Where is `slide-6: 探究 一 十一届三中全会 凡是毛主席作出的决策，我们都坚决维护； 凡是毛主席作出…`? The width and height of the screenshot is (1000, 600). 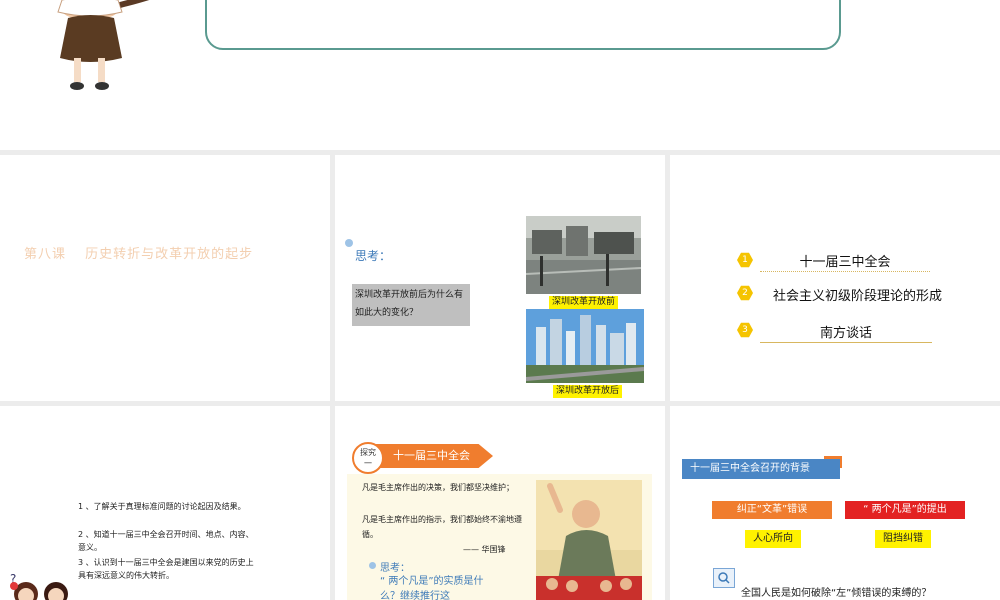
slide-6: 探究 一 十一届三中全会 凡是毛主席作出的决策，我们都坚决维护； 凡是毛主席作出… is located at coordinates (500, 503).